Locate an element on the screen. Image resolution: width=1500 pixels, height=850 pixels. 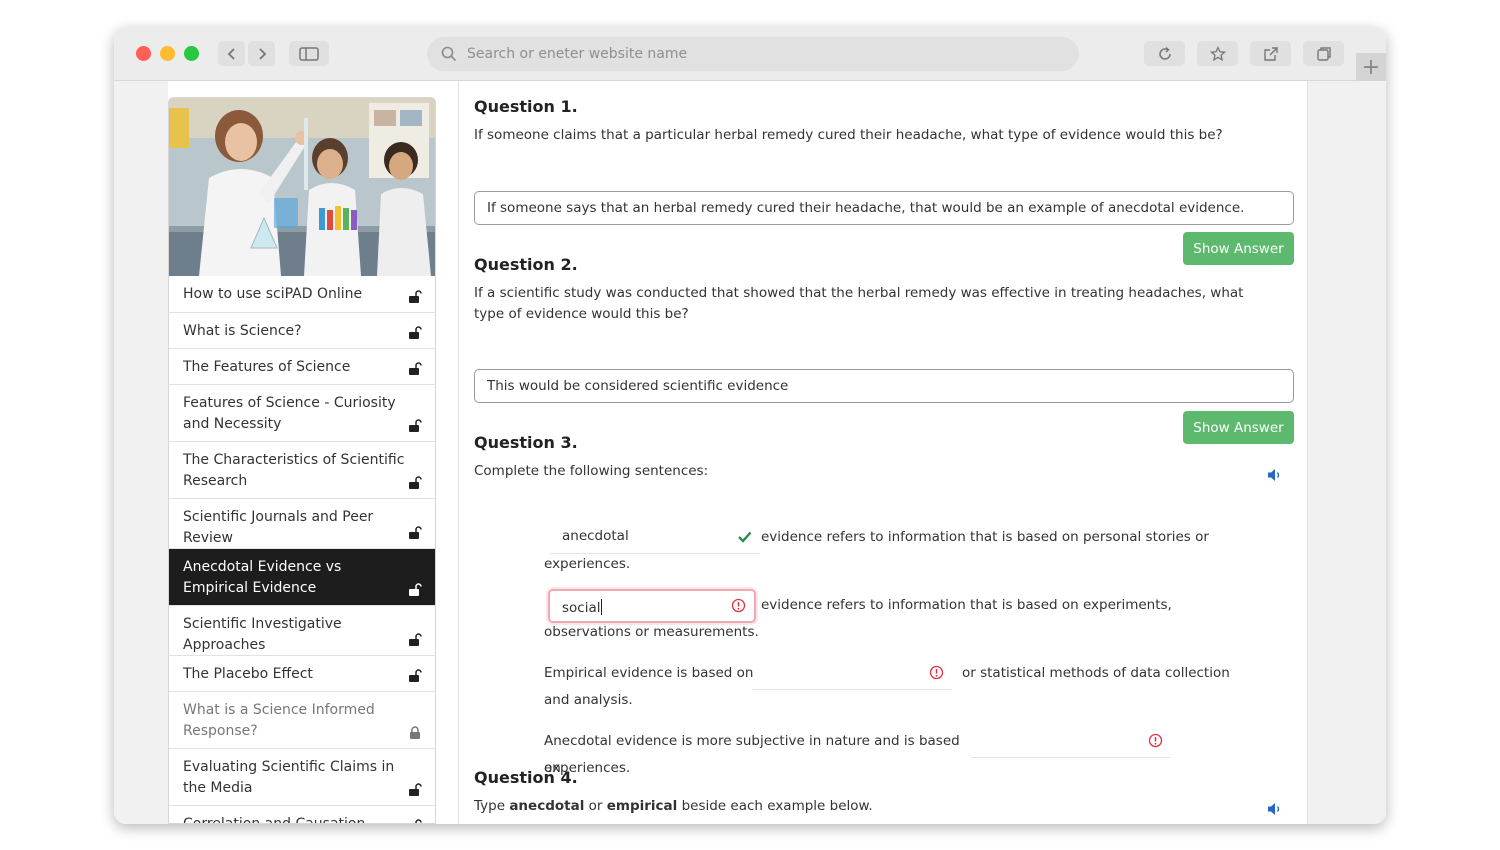
question-1-title: Question 1. is located at coordinates (526, 106).